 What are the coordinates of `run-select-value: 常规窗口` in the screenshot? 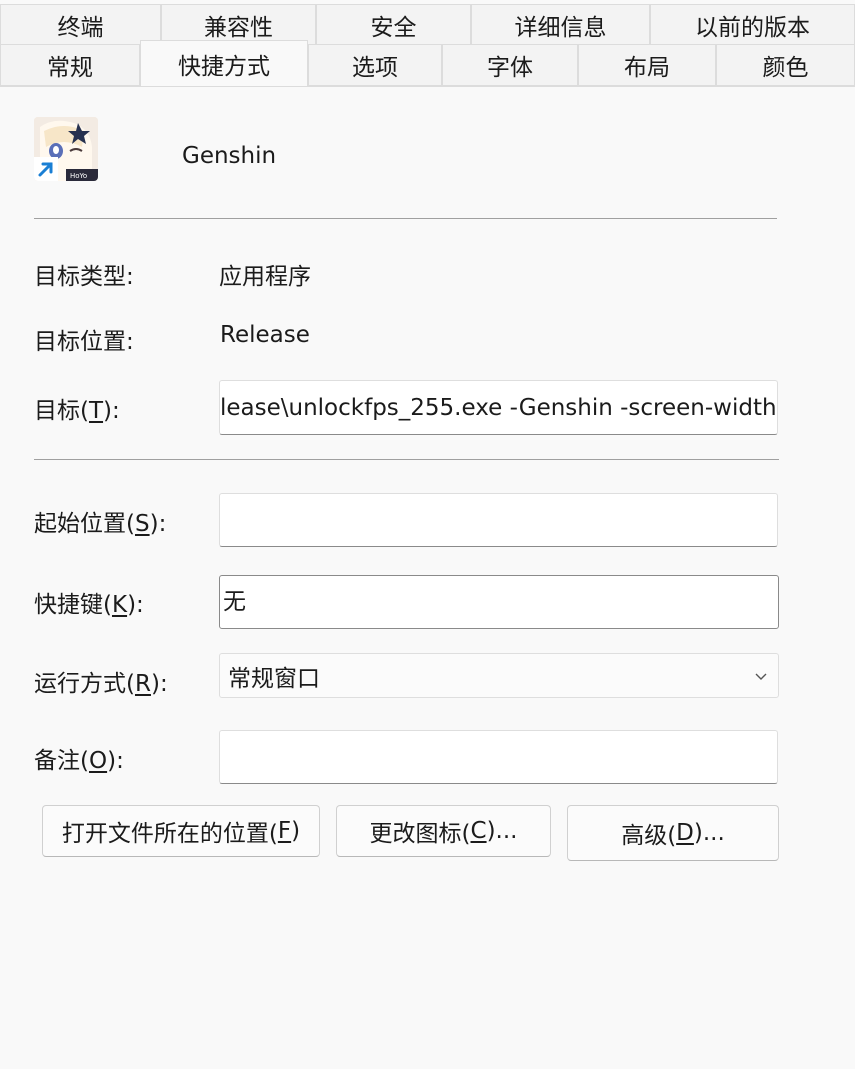 It's located at (274, 678).